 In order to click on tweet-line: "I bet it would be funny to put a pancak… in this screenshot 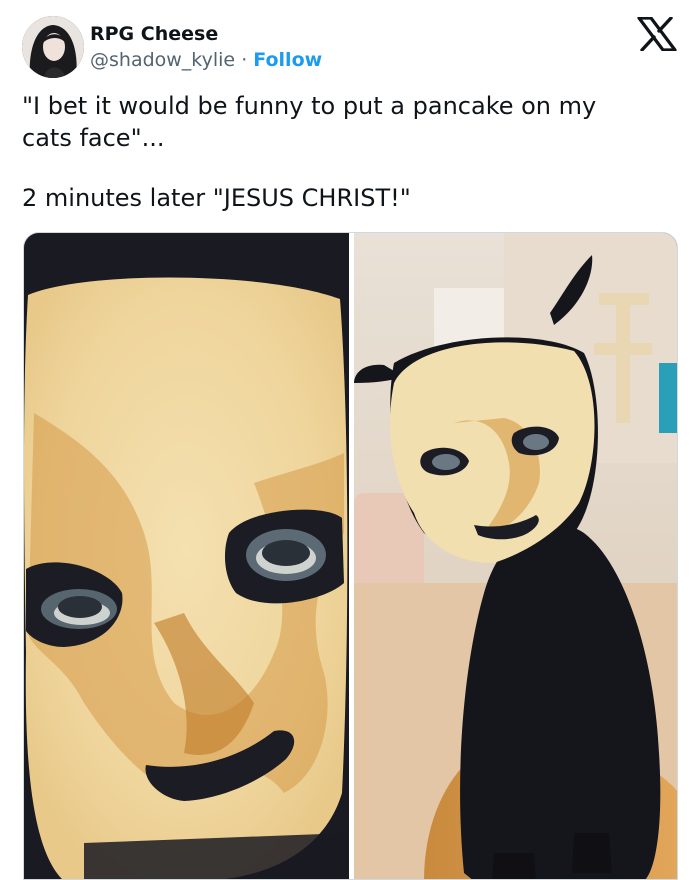, I will do `click(309, 106)`.